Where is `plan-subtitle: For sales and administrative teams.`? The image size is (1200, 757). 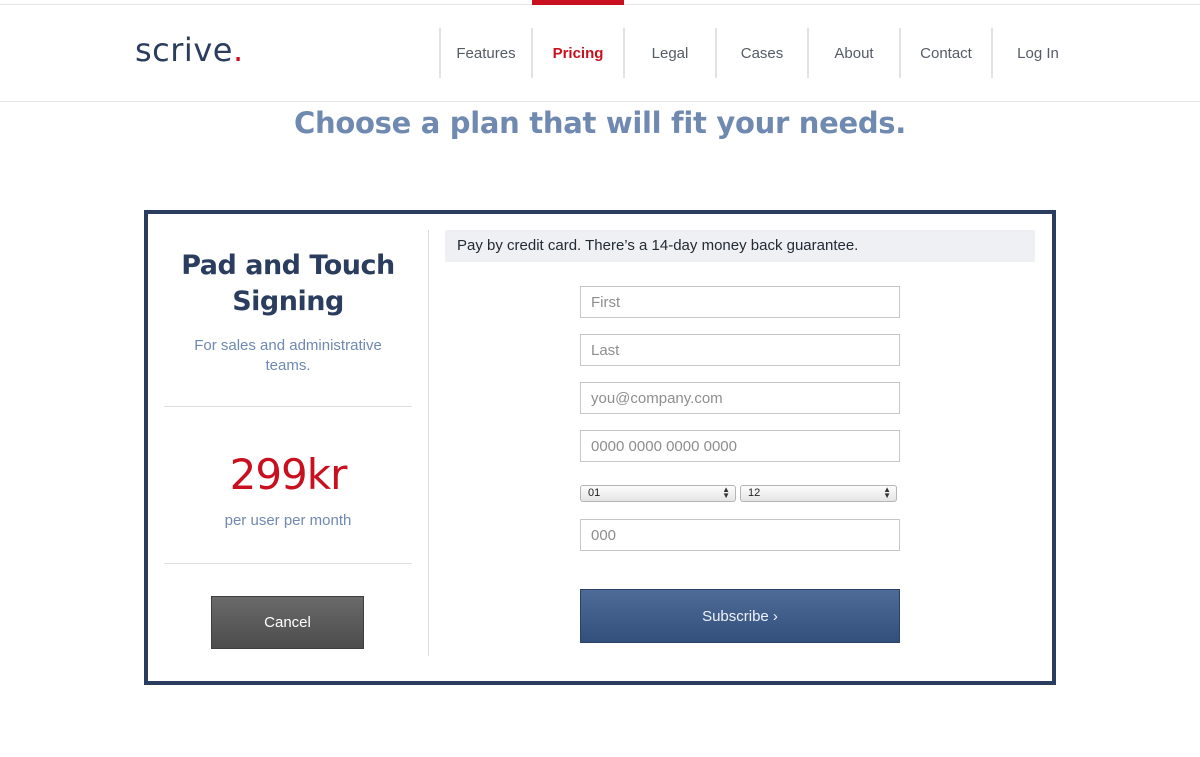 plan-subtitle: For sales and administrative teams. is located at coordinates (288, 355).